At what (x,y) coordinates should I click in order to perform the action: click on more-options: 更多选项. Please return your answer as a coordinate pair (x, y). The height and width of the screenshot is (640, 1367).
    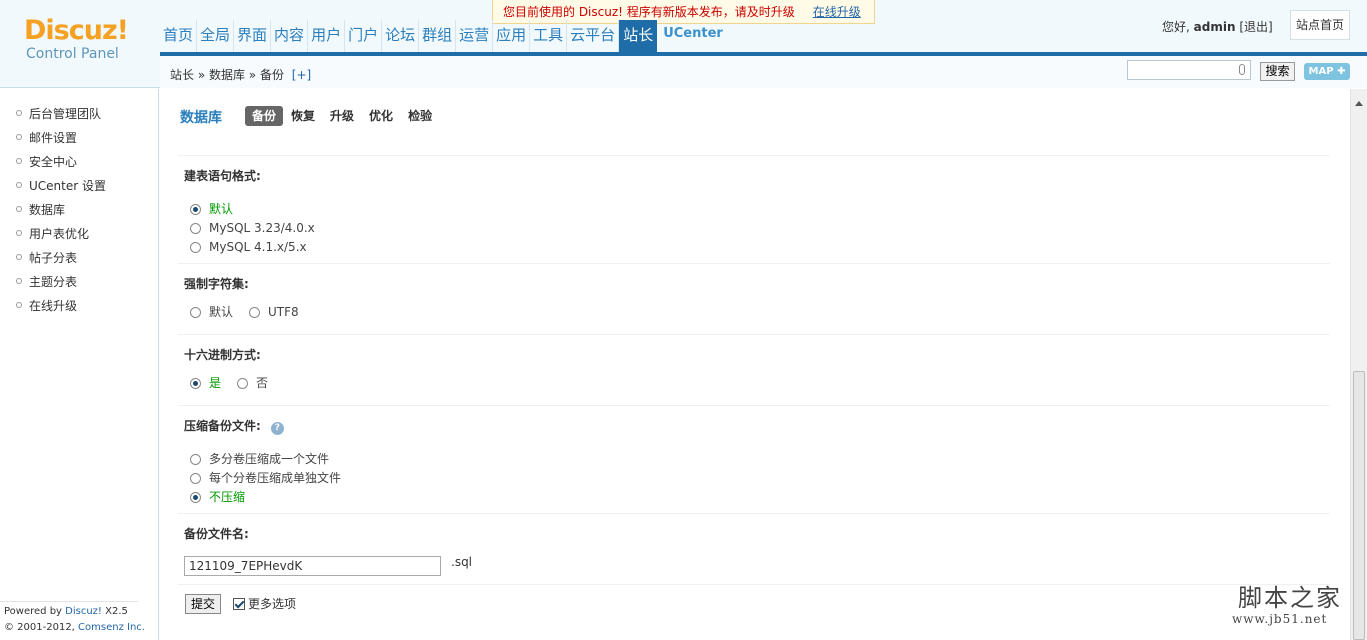
    Looking at the image, I should click on (264, 603).